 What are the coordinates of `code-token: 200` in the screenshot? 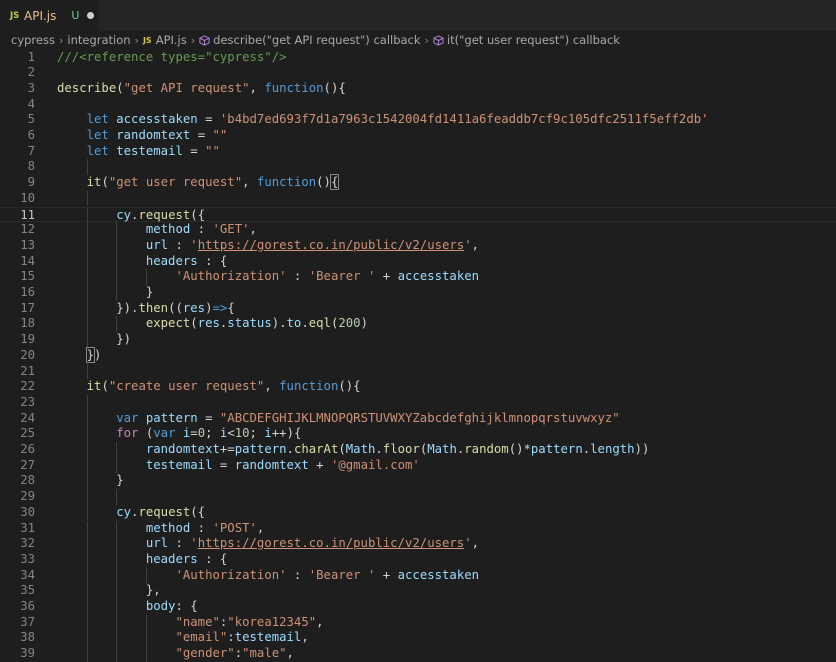 It's located at (349, 323).